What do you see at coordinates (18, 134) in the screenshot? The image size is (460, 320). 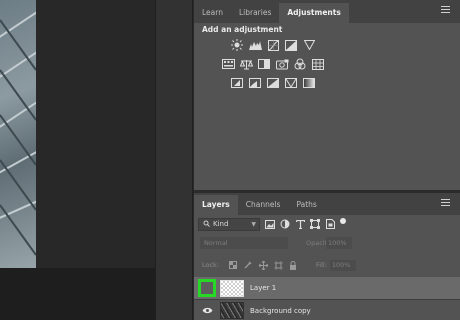 I see `document-image` at bounding box center [18, 134].